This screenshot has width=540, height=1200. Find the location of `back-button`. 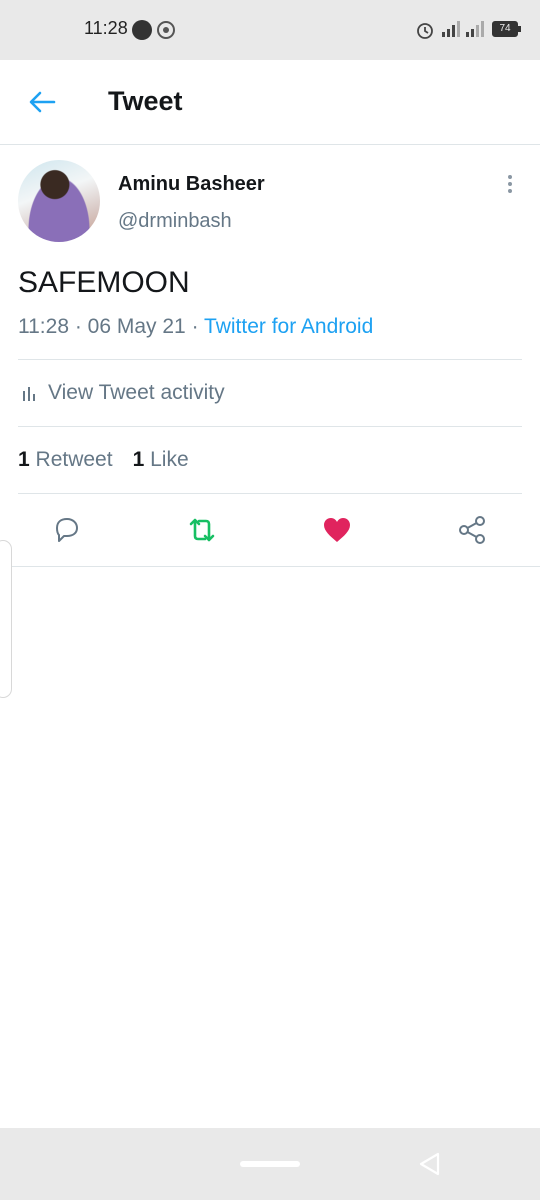

back-button is located at coordinates (42, 102).